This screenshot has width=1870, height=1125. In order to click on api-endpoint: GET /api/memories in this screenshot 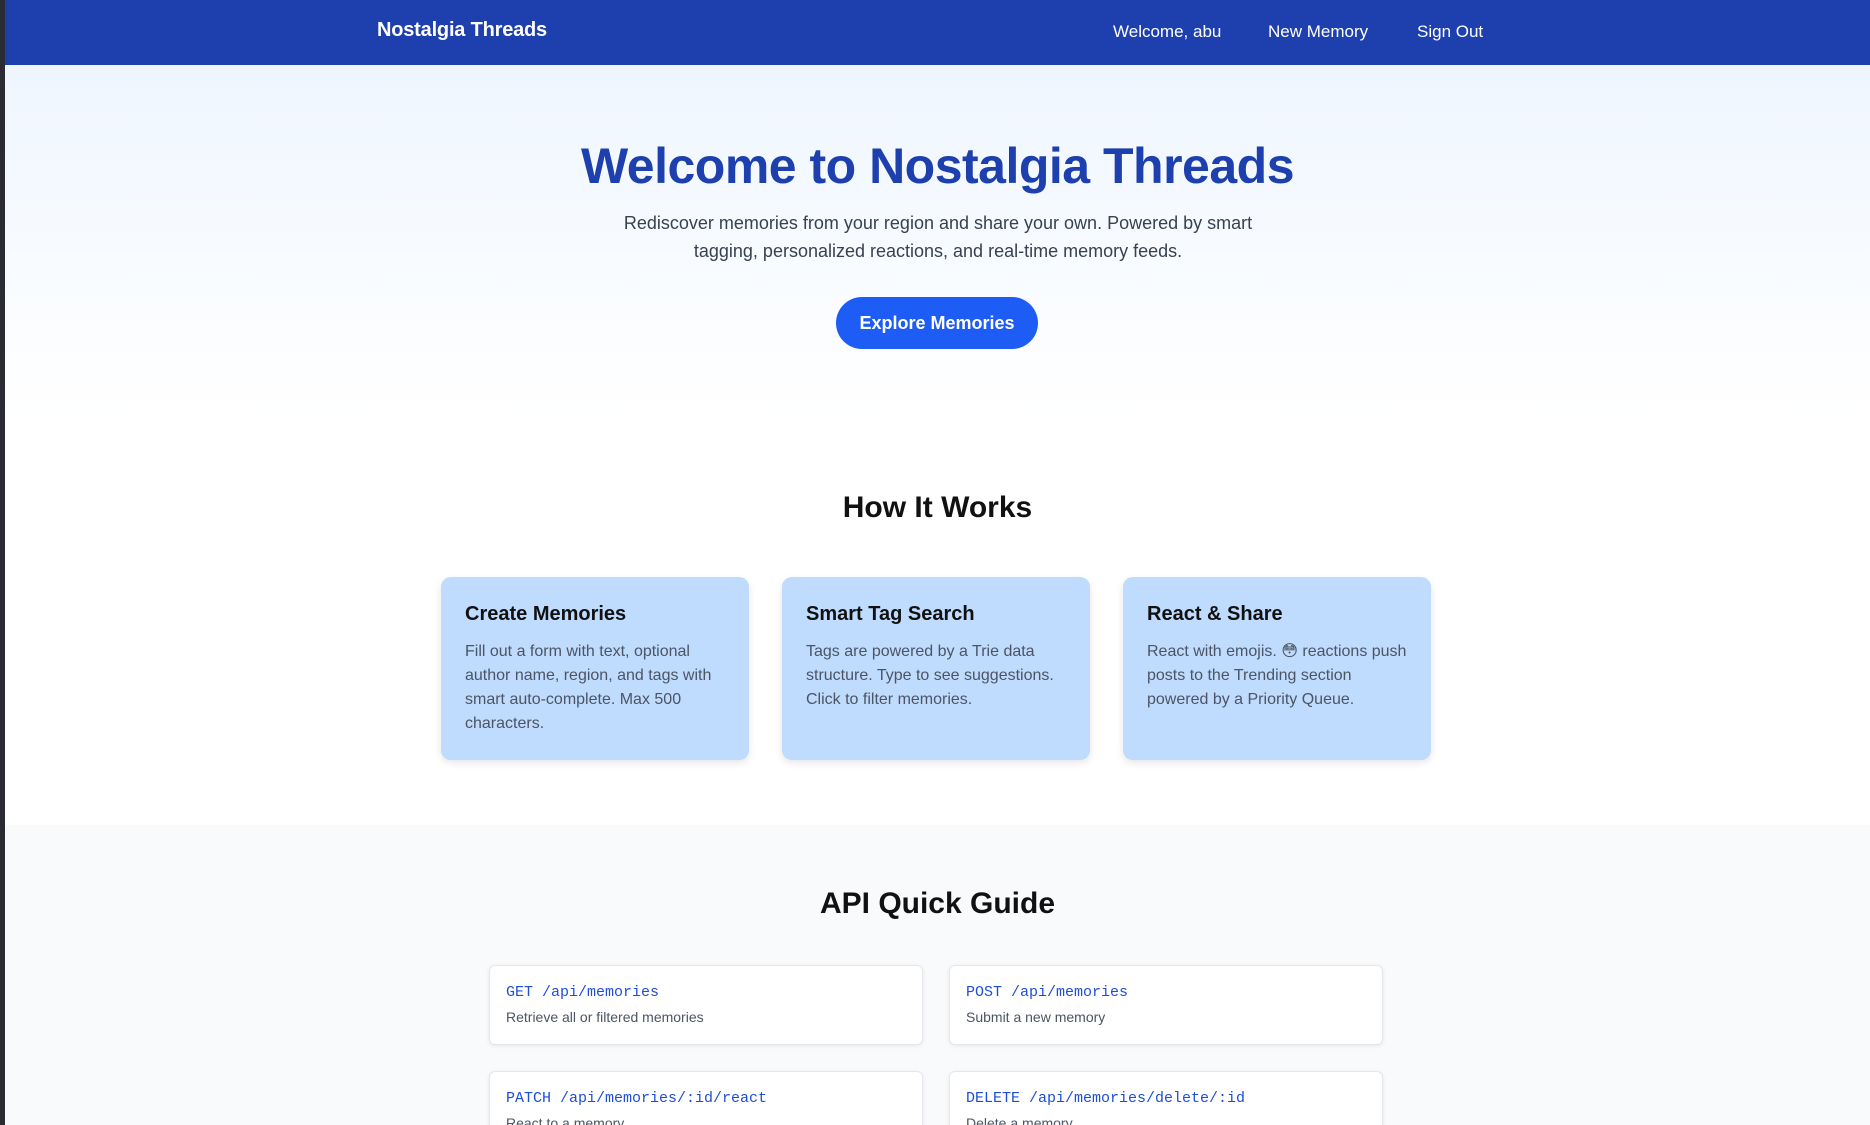, I will do `click(583, 992)`.